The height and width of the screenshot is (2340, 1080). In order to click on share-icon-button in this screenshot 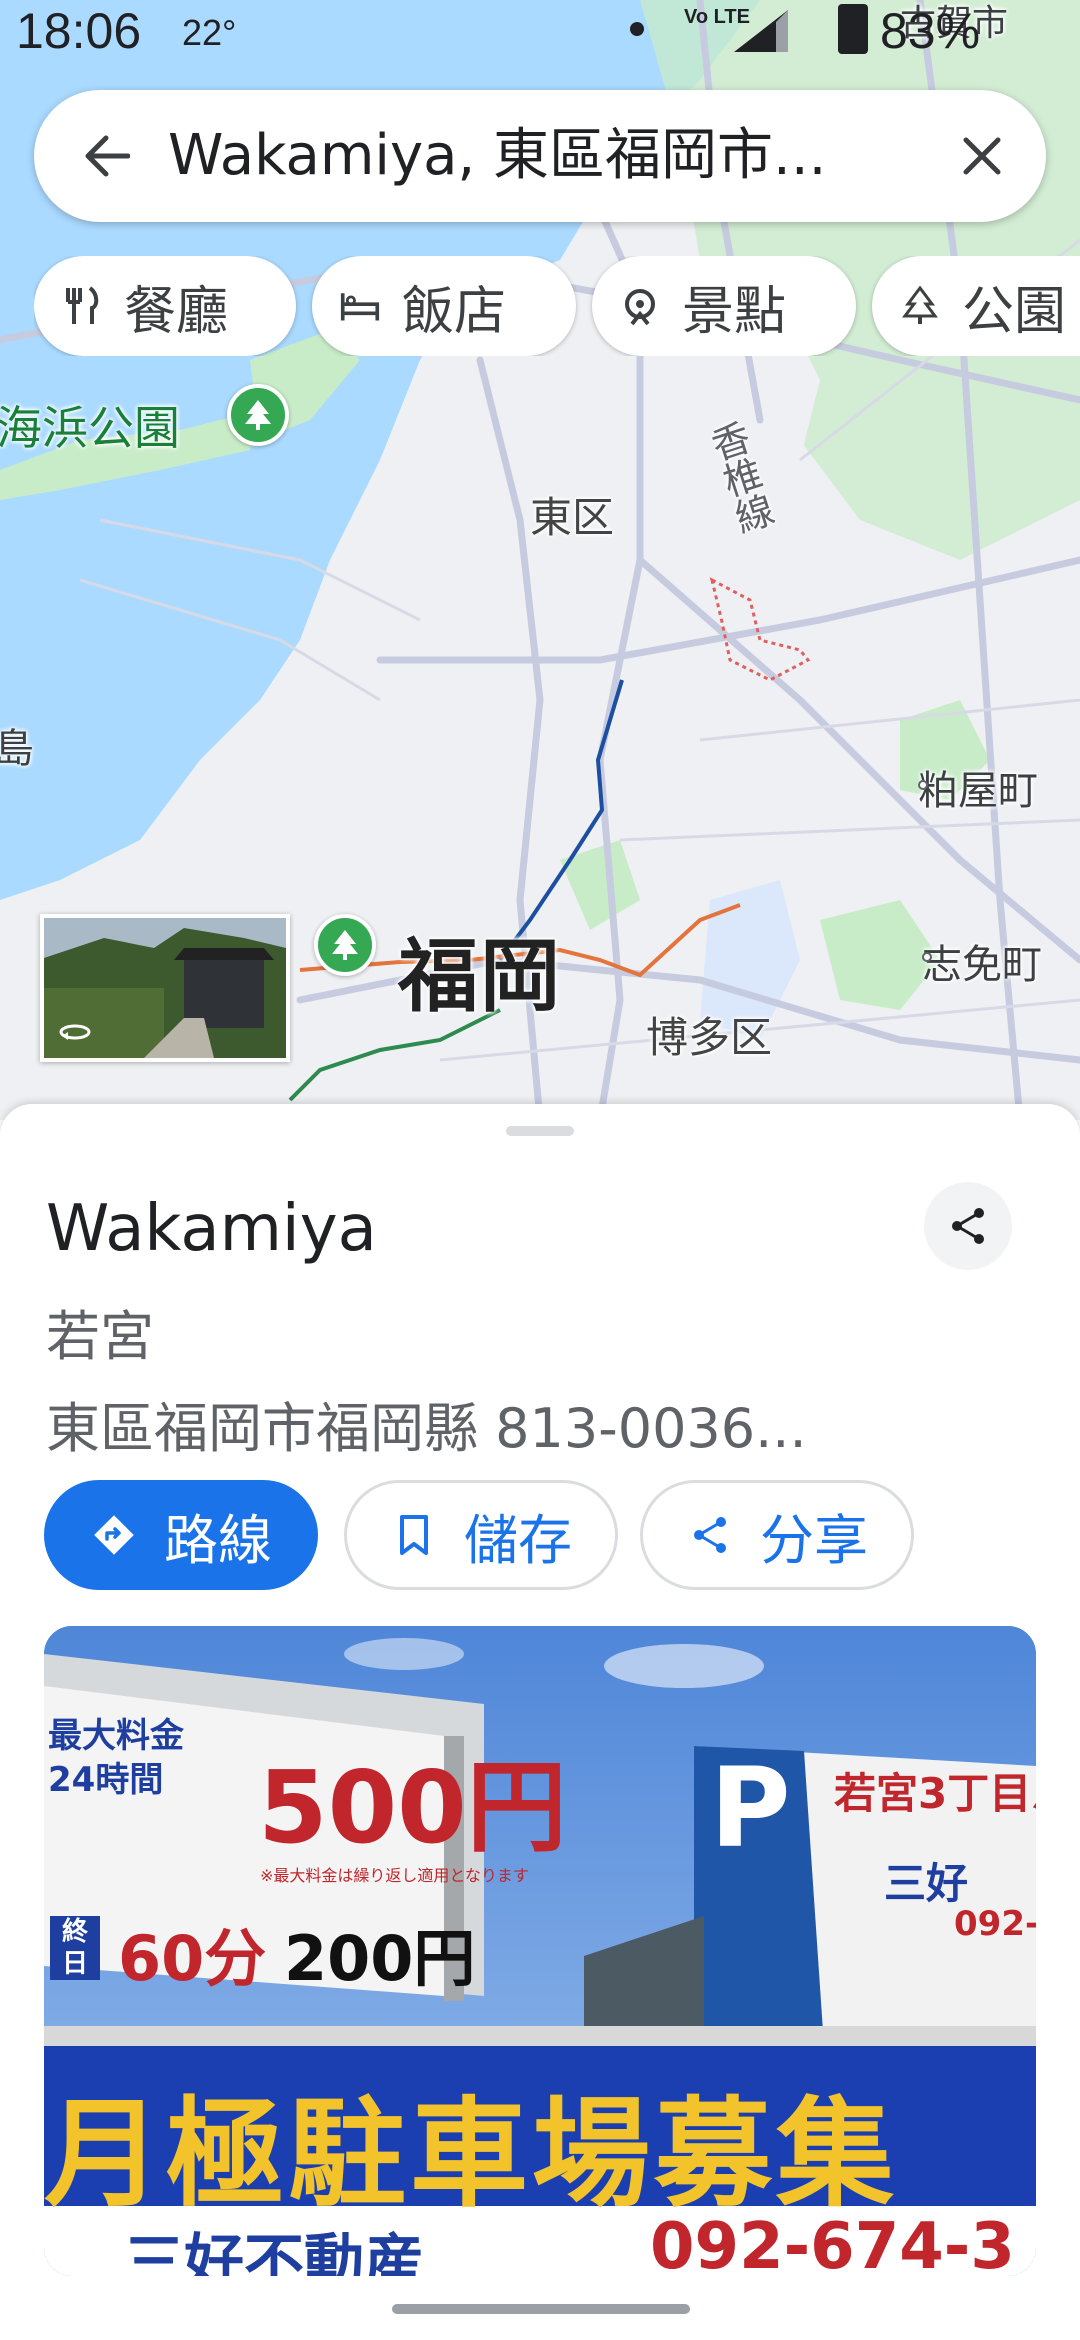, I will do `click(968, 1226)`.